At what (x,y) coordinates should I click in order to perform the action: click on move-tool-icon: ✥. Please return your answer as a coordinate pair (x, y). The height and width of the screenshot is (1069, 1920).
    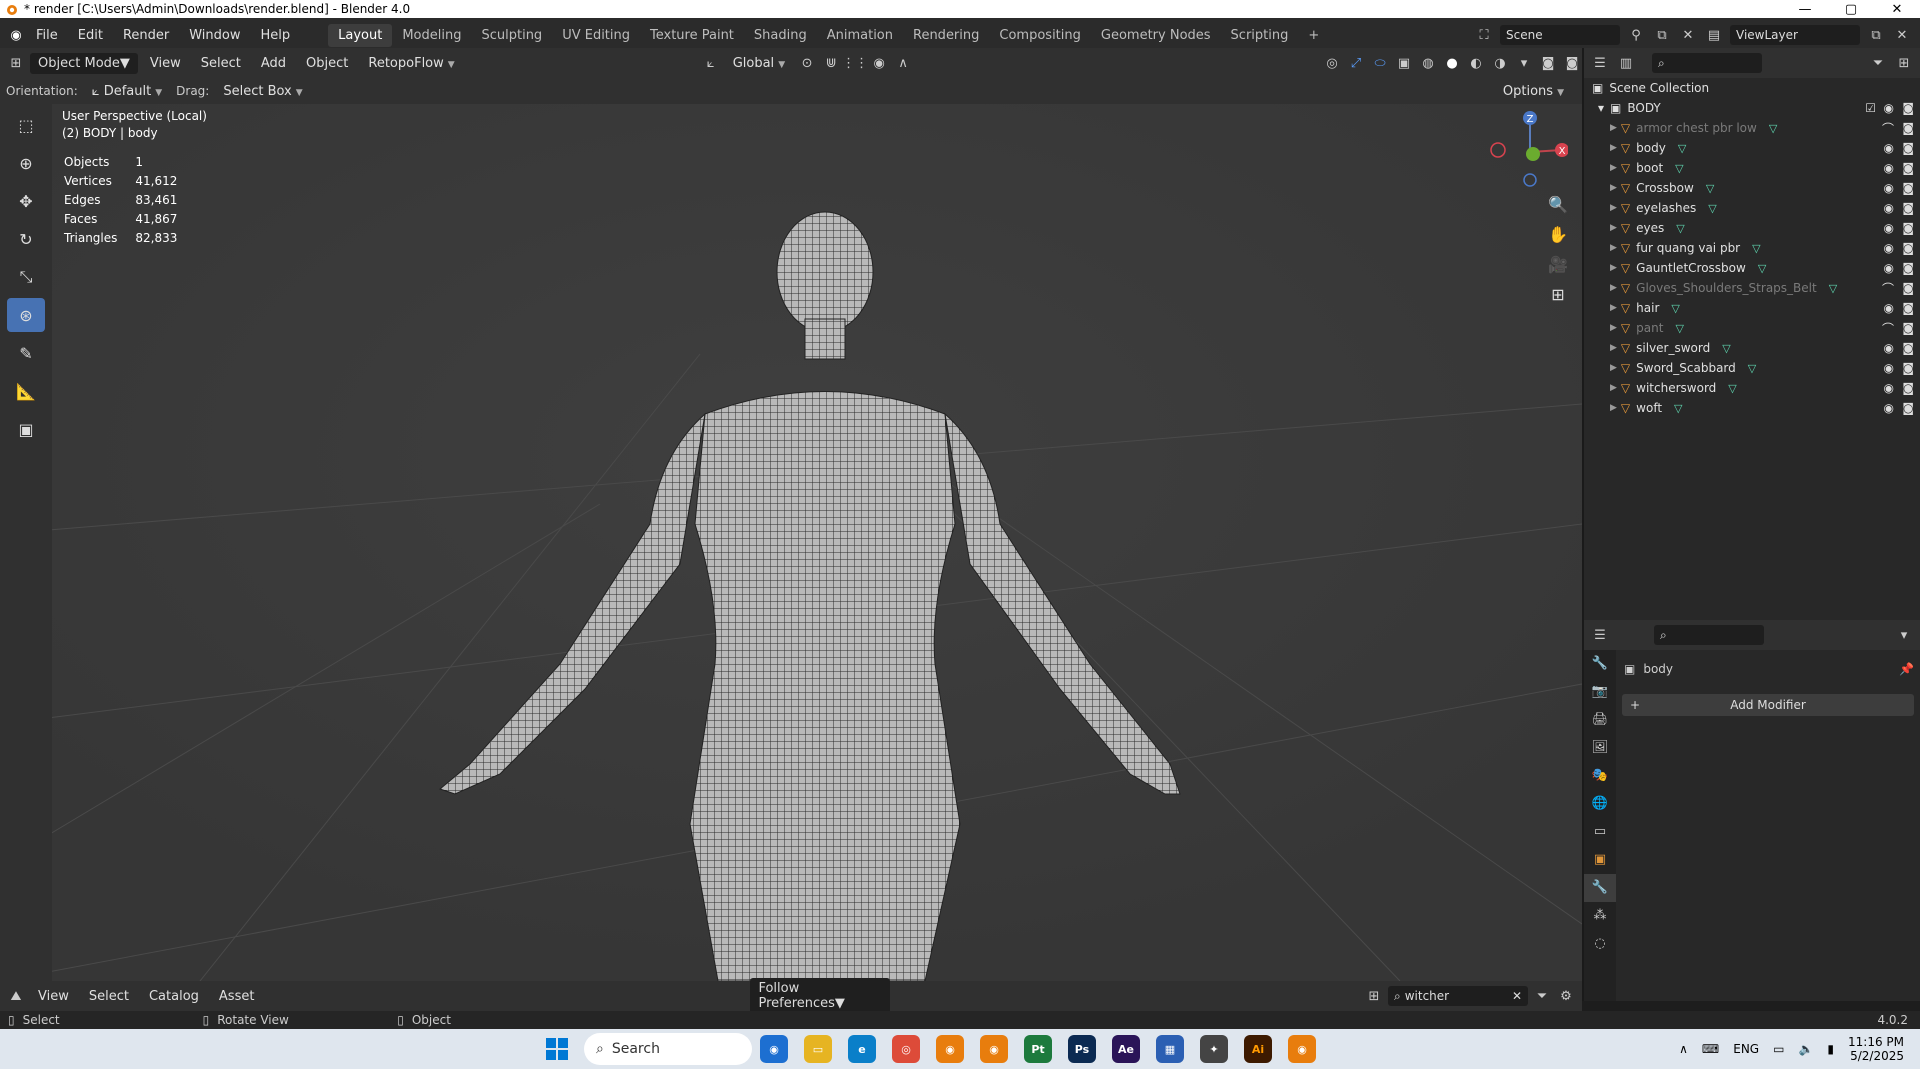
    Looking at the image, I should click on (26, 201).